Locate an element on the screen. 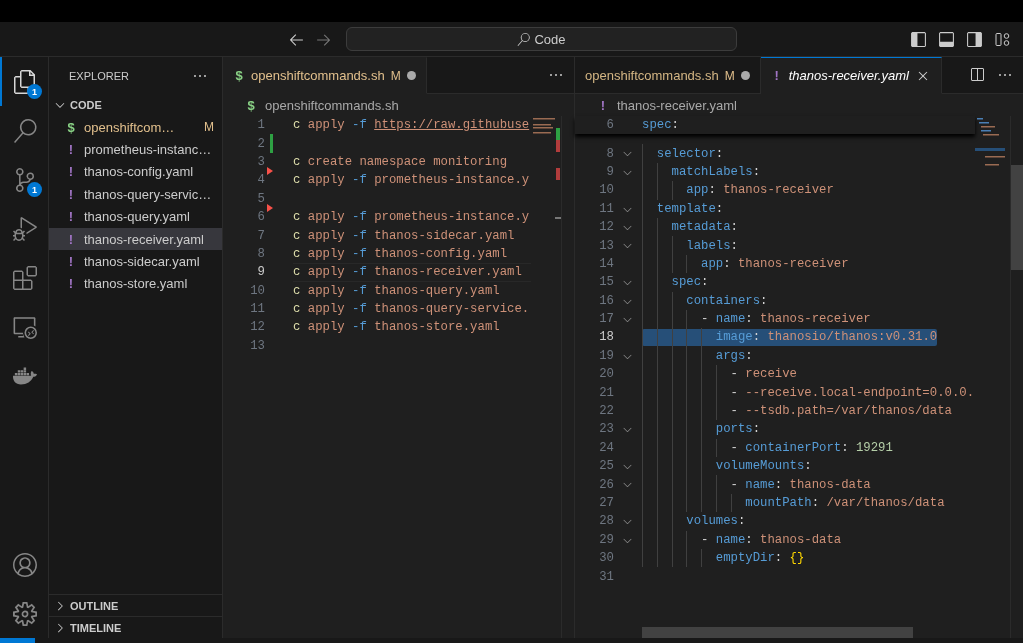 This screenshot has width=1023, height=643. customize-layout-icon is located at coordinates (1002, 39).